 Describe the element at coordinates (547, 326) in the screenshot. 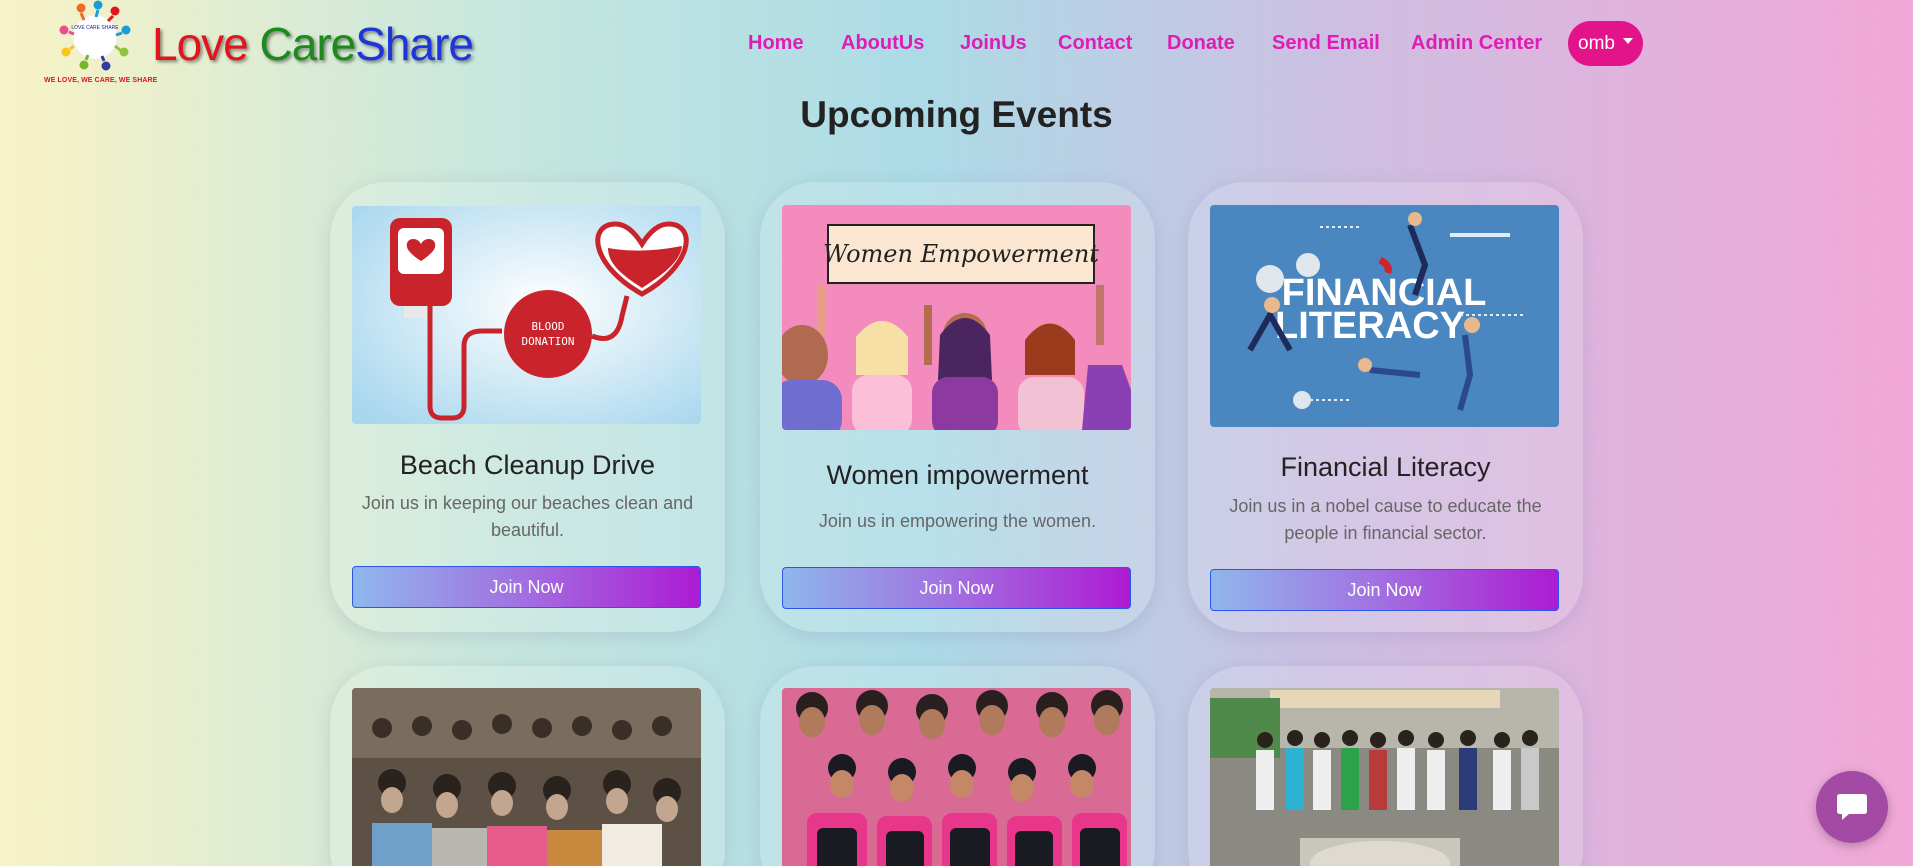

I see `blood-donation-label: BLOOD` at that location.